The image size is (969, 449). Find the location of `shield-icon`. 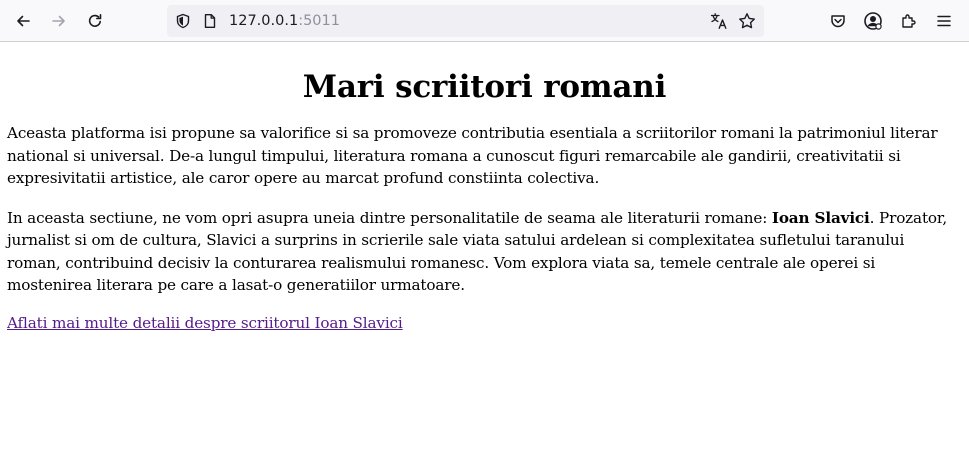

shield-icon is located at coordinates (183, 21).